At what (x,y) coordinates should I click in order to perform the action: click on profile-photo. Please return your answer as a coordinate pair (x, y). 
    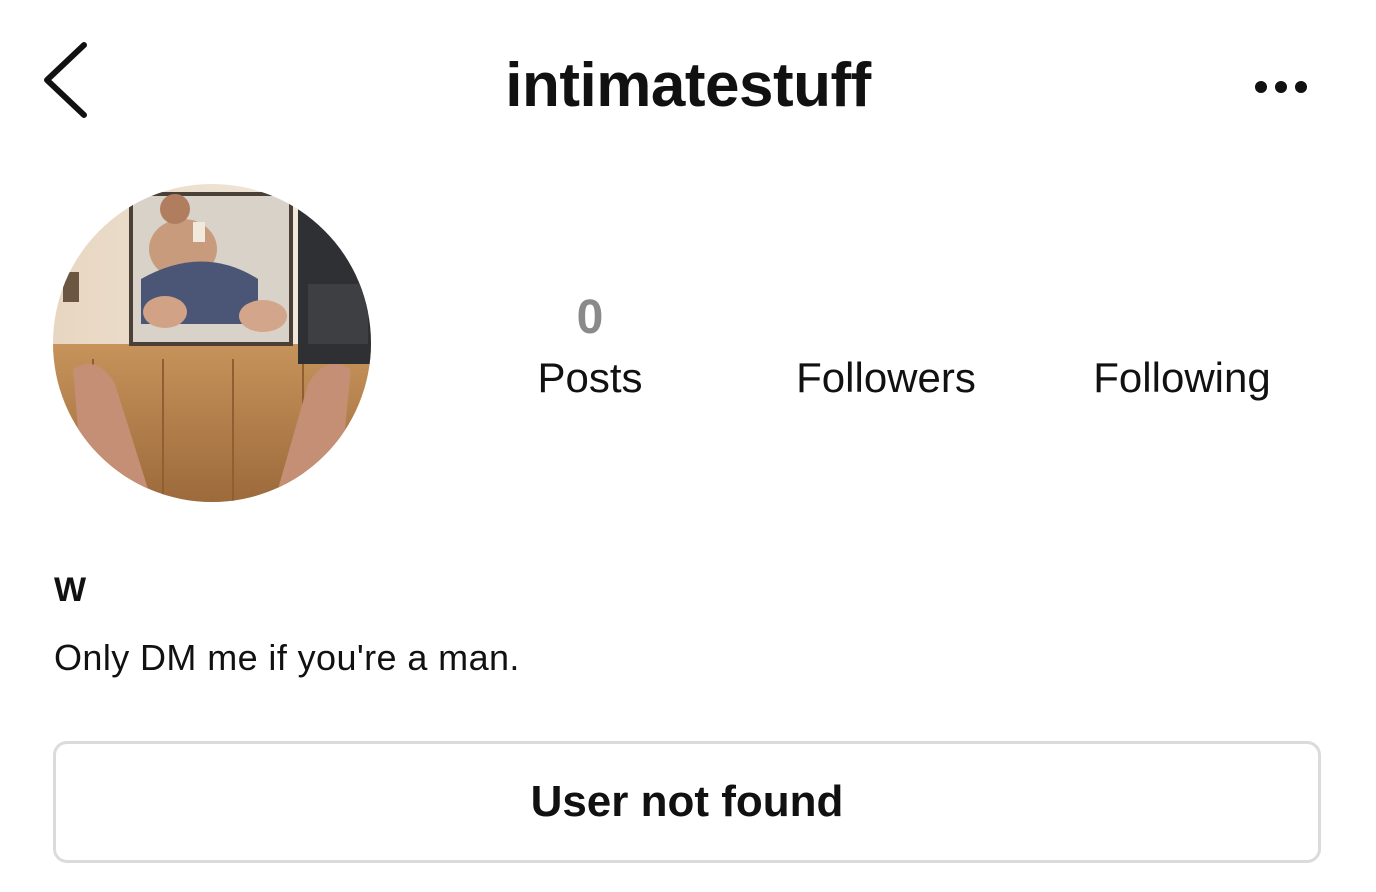
    Looking at the image, I should click on (212, 343).